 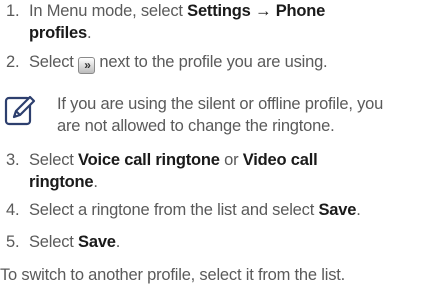 What do you see at coordinates (13, 210) in the screenshot?
I see `step-number: 4.` at bounding box center [13, 210].